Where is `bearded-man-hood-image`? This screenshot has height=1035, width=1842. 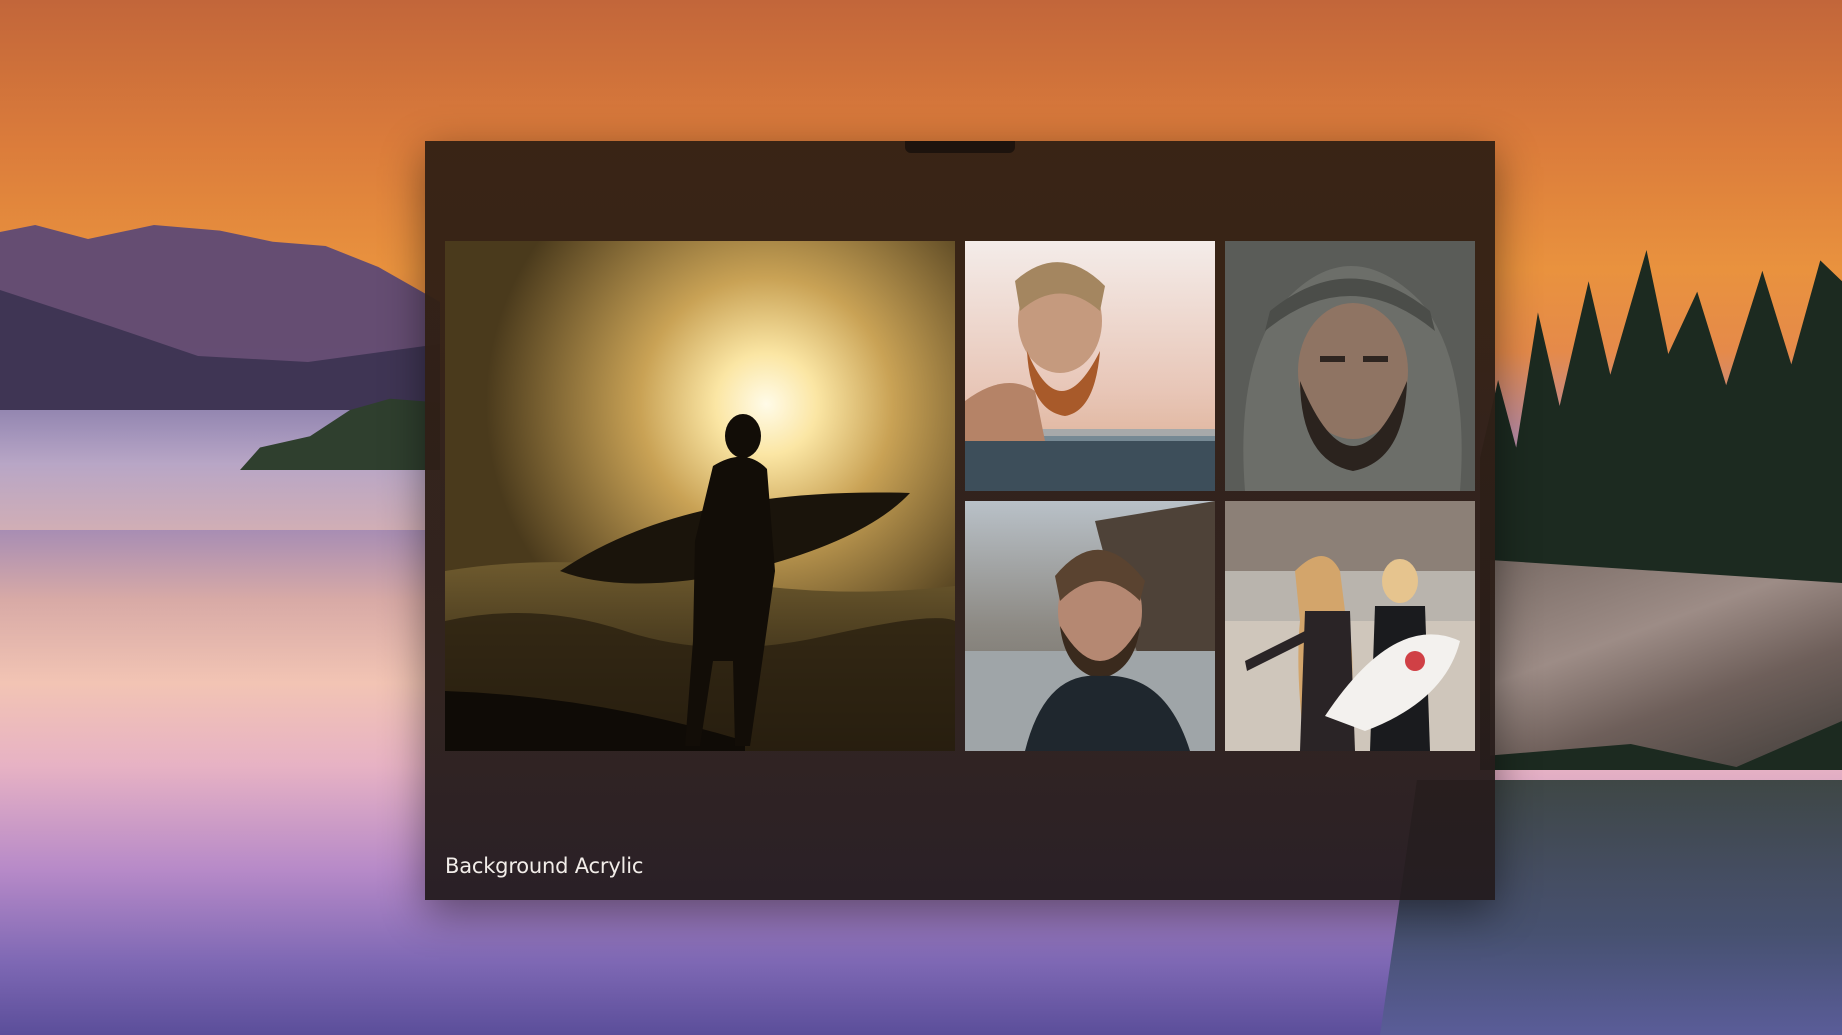 bearded-man-hood-image is located at coordinates (1350, 366).